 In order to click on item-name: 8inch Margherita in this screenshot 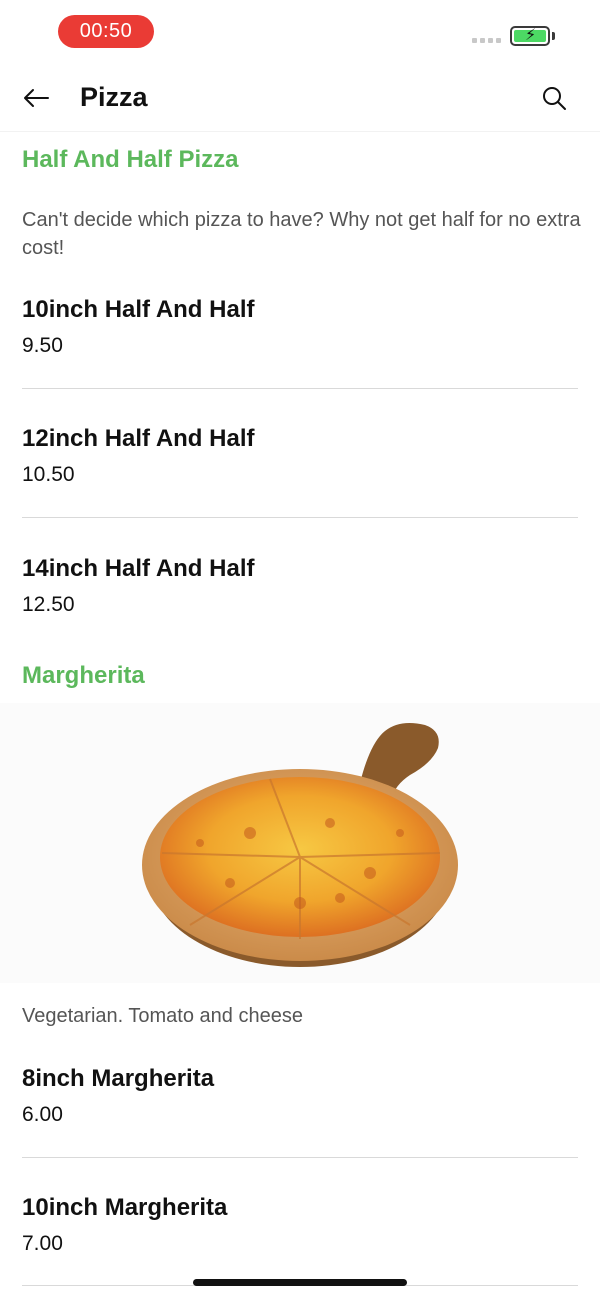, I will do `click(118, 1078)`.